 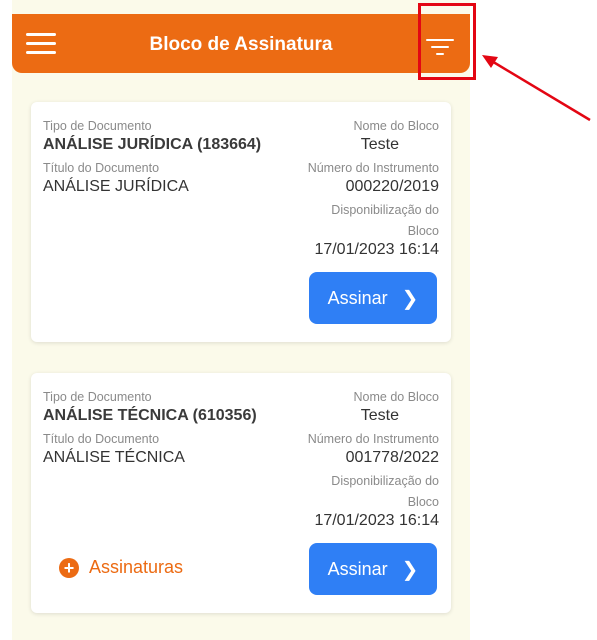 What do you see at coordinates (392, 186) in the screenshot?
I see `instrument-number-value: 000220/2019` at bounding box center [392, 186].